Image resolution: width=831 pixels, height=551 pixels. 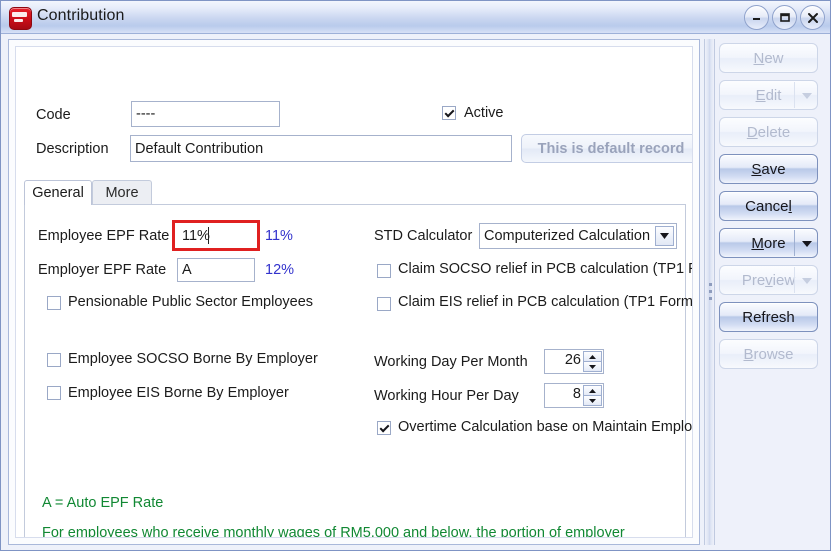 I want to click on action-button-browse: Browse, so click(x=768, y=354).